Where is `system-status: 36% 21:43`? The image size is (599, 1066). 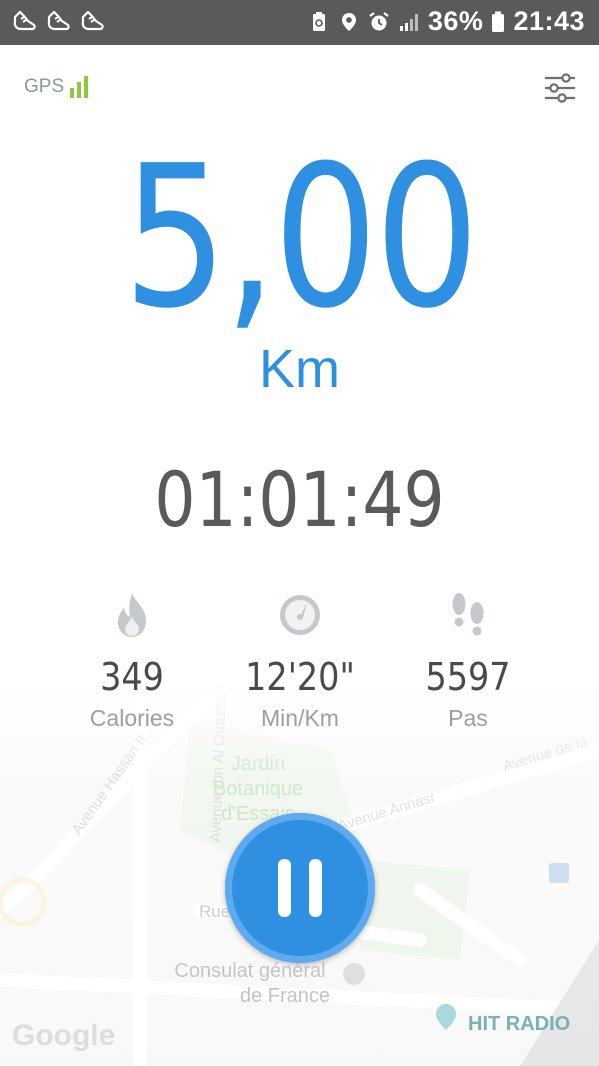 system-status: 36% 21:43 is located at coordinates (446, 21).